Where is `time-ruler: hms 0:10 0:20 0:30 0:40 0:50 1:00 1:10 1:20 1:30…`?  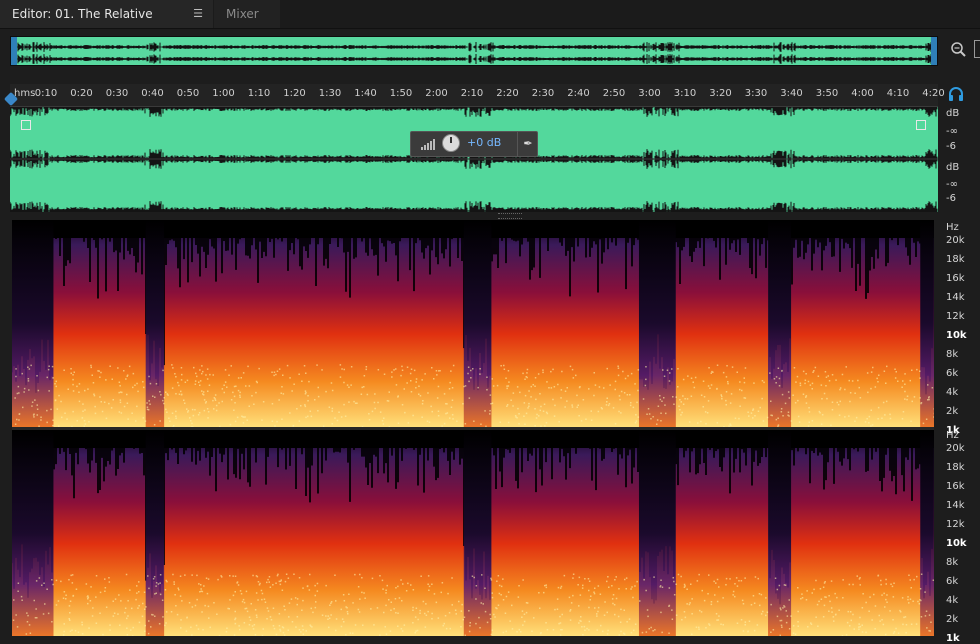 time-ruler: hms 0:10 0:20 0:30 0:40 0:50 1:00 1:10 1:20 1:30… is located at coordinates (477, 95).